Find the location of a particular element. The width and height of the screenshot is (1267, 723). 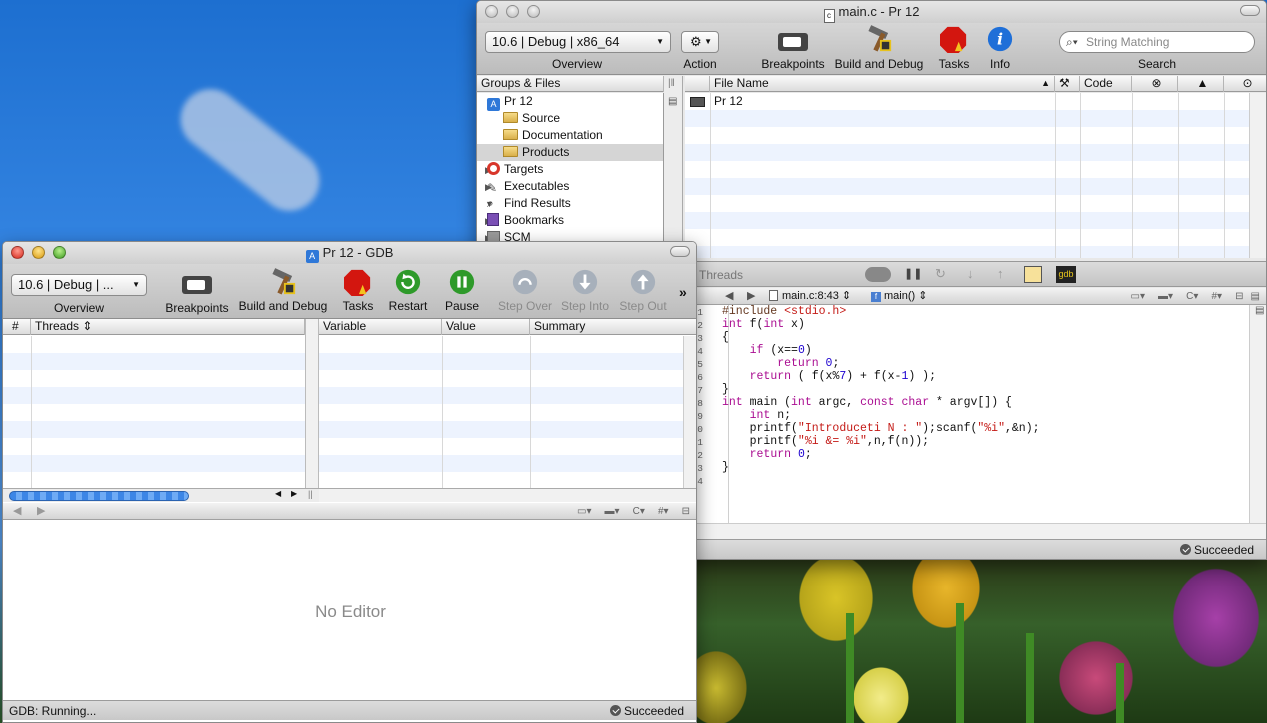

file-name-column: File Name ▲ is located at coordinates (882, 84).